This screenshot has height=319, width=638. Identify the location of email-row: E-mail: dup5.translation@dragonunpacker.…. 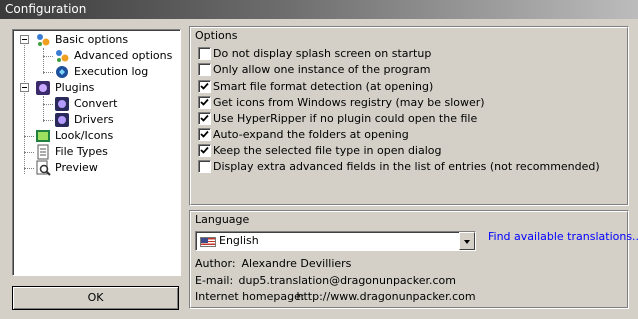
(325, 280).